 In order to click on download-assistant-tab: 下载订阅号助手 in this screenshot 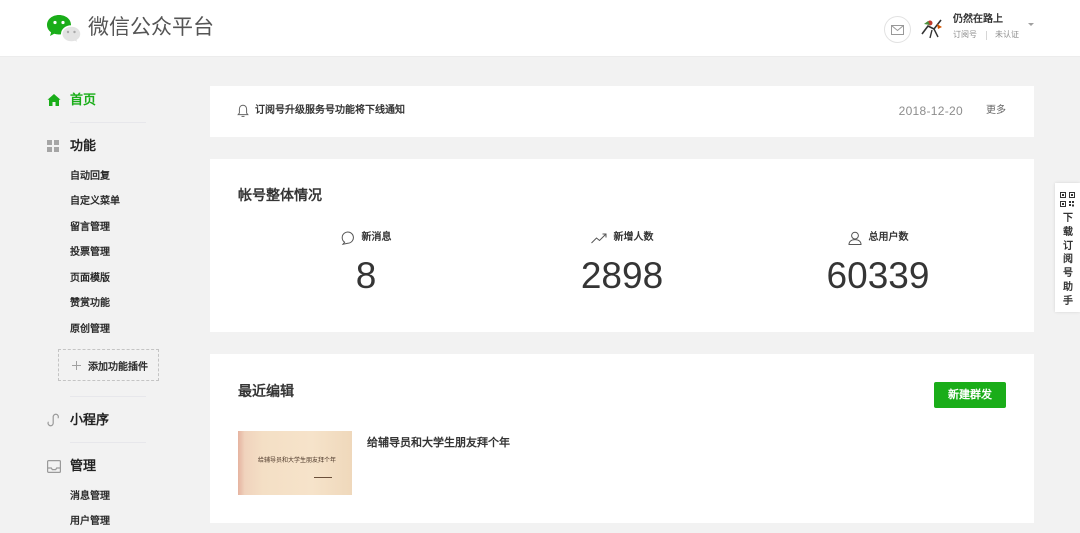, I will do `click(1067, 247)`.